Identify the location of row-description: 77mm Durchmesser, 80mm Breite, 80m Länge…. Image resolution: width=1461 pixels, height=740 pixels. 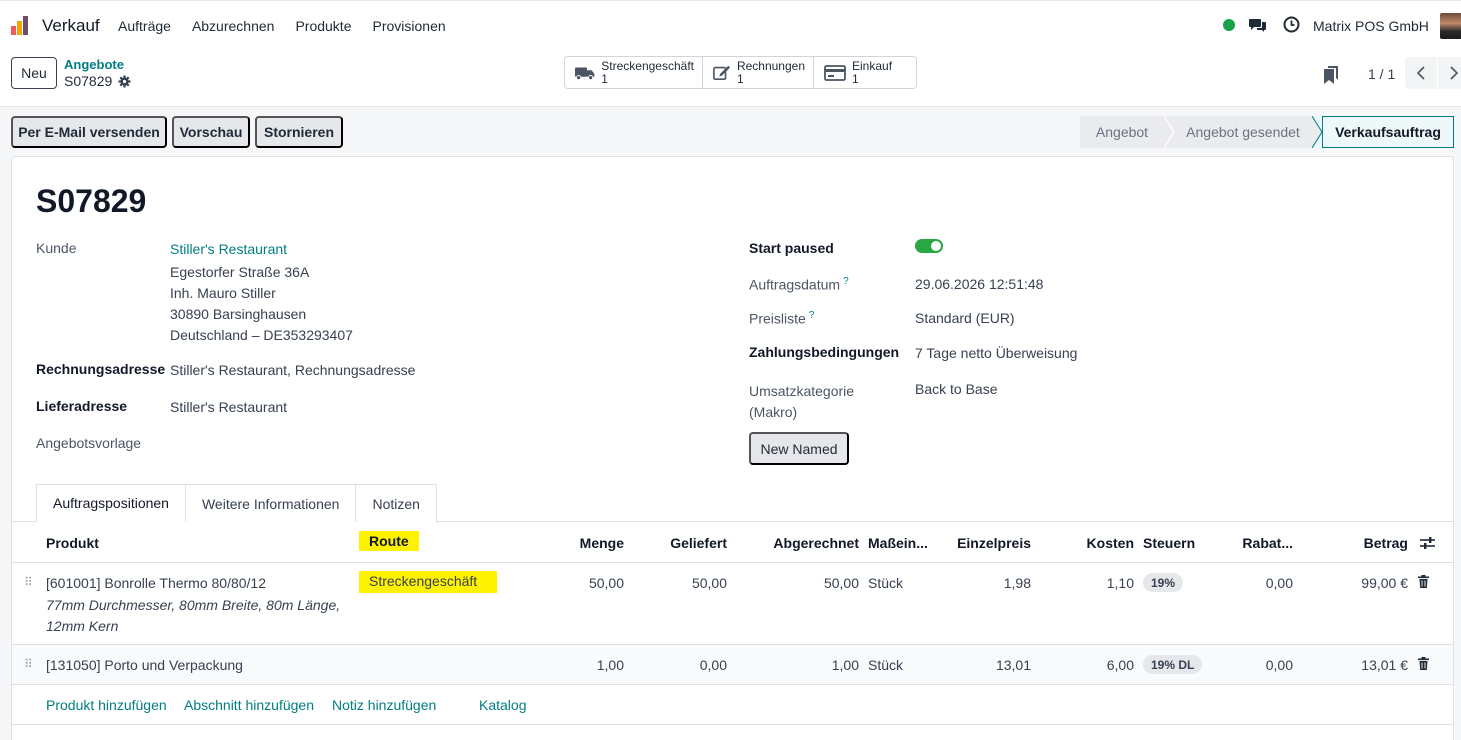
(193, 605).